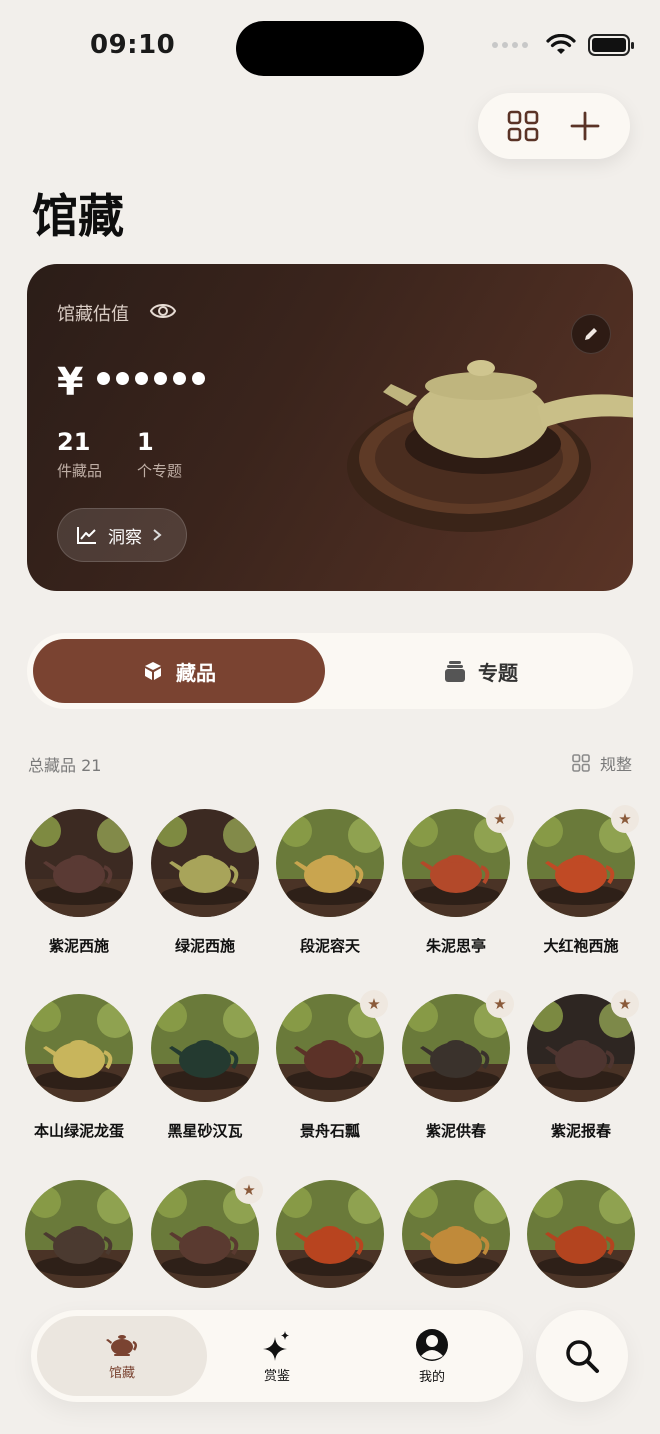  Describe the element at coordinates (121, 1345) in the screenshot. I see `teapot-icon` at that location.